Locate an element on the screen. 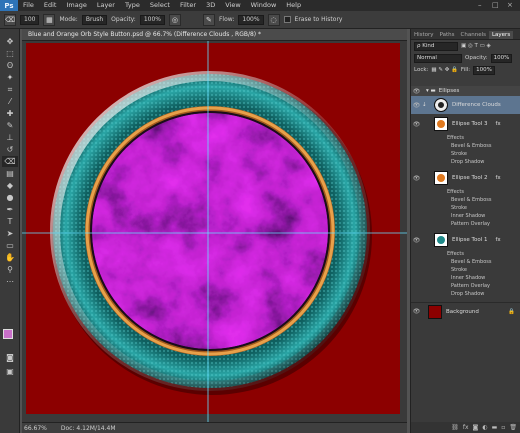 The height and width of the screenshot is (433, 520). lock-icons: ▦ ✎ ✥ 🔒 is located at coordinates (444, 70).